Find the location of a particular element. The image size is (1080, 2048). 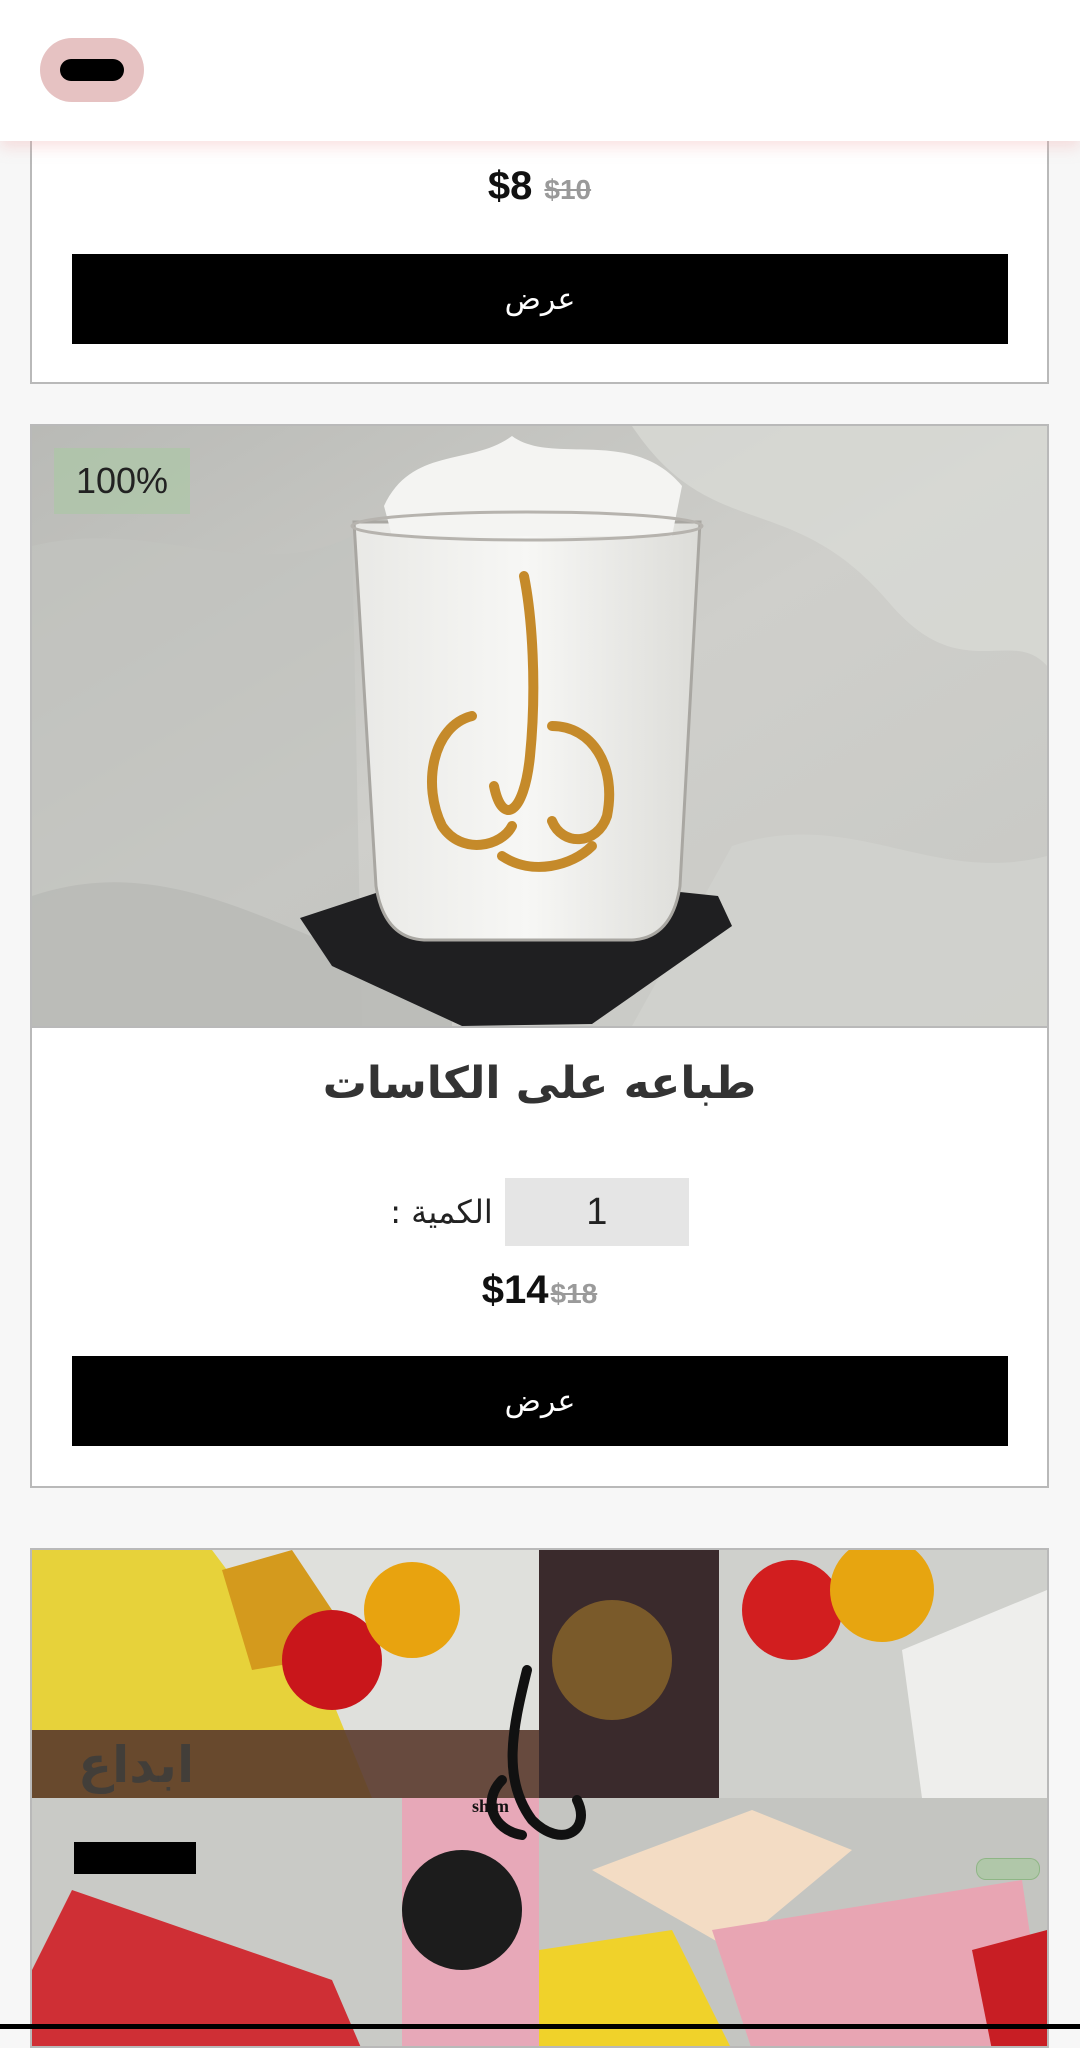

menu-toggle-button is located at coordinates (92, 70).